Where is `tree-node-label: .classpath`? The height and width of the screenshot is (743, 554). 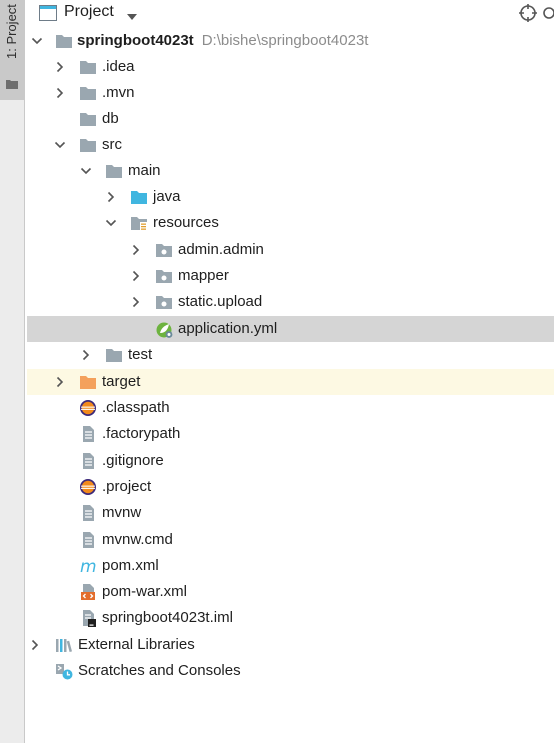 tree-node-label: .classpath is located at coordinates (136, 407).